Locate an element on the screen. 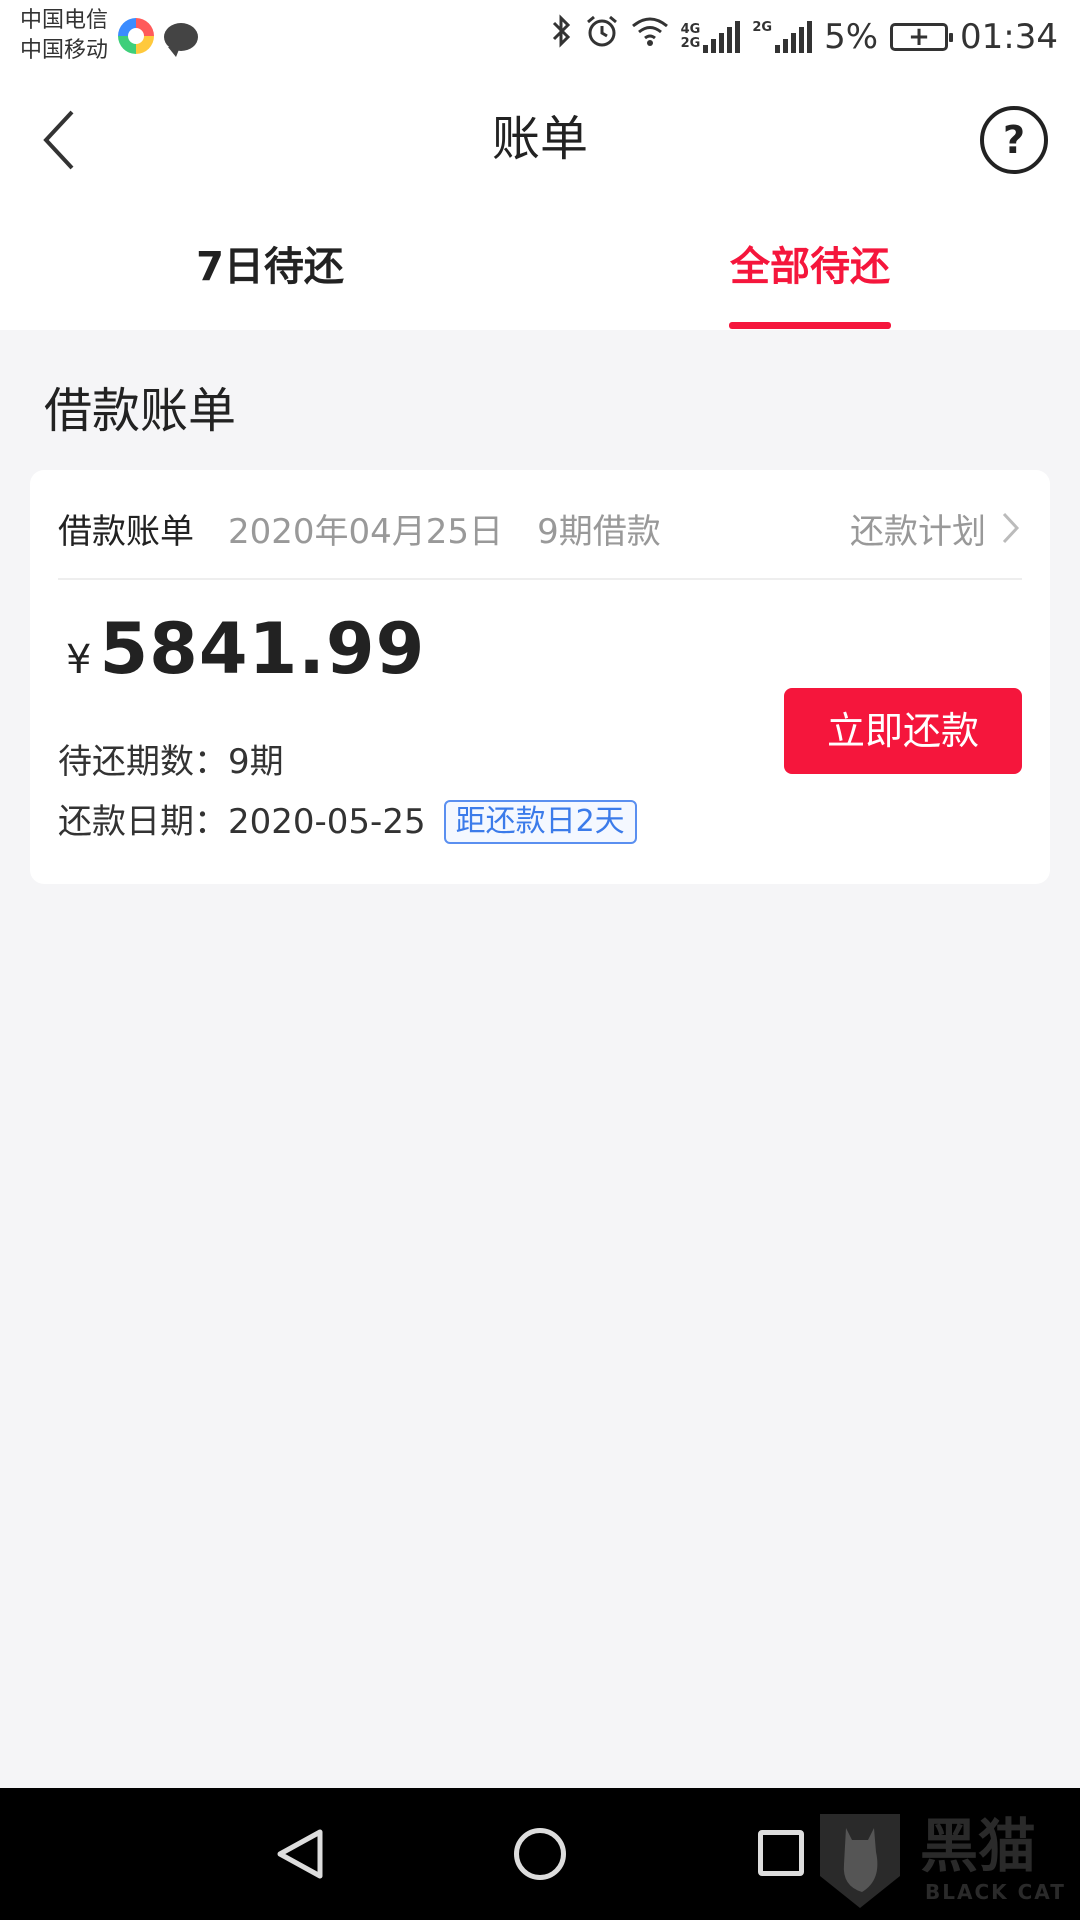  remaining-periods: 待还期数：9期 is located at coordinates (171, 762).